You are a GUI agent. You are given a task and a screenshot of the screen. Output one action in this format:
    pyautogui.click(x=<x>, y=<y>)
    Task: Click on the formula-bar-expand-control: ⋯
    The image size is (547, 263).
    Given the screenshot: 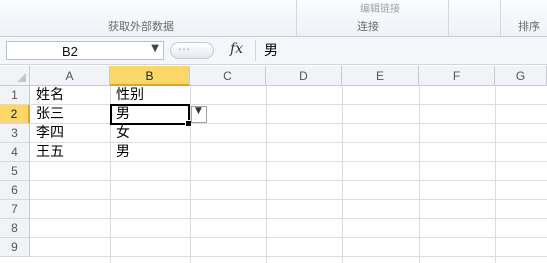 What is the action you would take?
    pyautogui.click(x=192, y=50)
    